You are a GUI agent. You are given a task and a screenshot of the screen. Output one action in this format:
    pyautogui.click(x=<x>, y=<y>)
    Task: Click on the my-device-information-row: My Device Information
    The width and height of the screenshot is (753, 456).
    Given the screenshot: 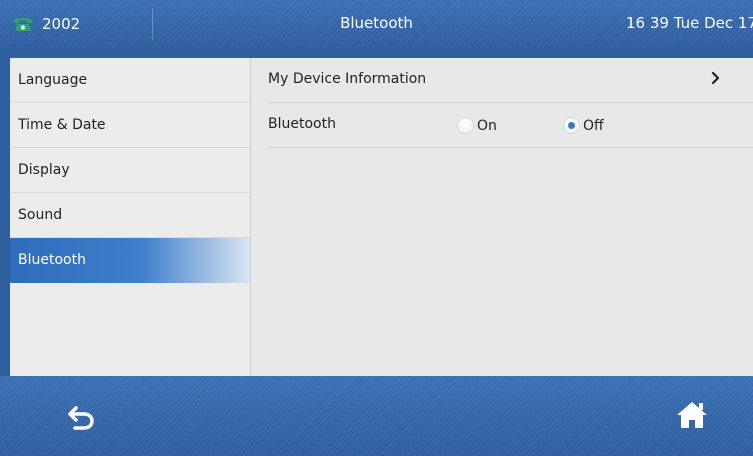 What is the action you would take?
    pyautogui.click(x=510, y=80)
    